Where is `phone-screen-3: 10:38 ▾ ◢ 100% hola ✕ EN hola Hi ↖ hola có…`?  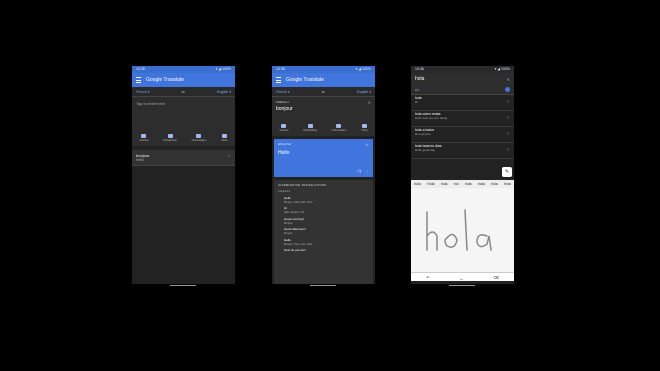
phone-screen-3: 10:38 ▾ ◢ 100% hola ✕ EN hola Hi ↖ hola có… is located at coordinates (462, 175).